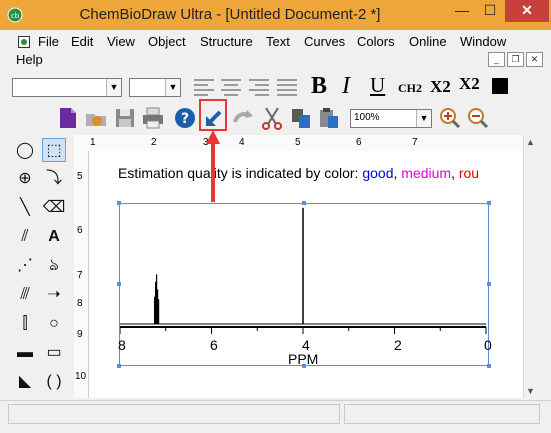 The image size is (551, 433). Describe the element at coordinates (25, 179) in the screenshot. I see `rotate-icon: ⊕` at that location.